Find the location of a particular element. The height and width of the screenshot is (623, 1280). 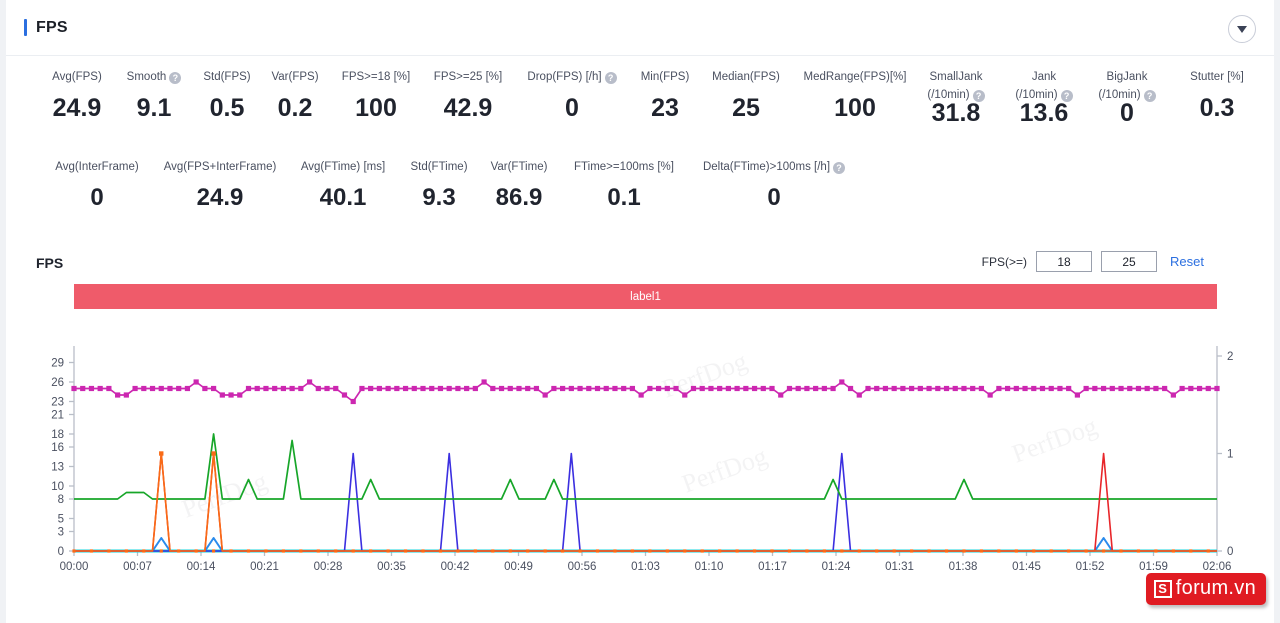

y-axis-tick: 21 is located at coordinates (57, 416).